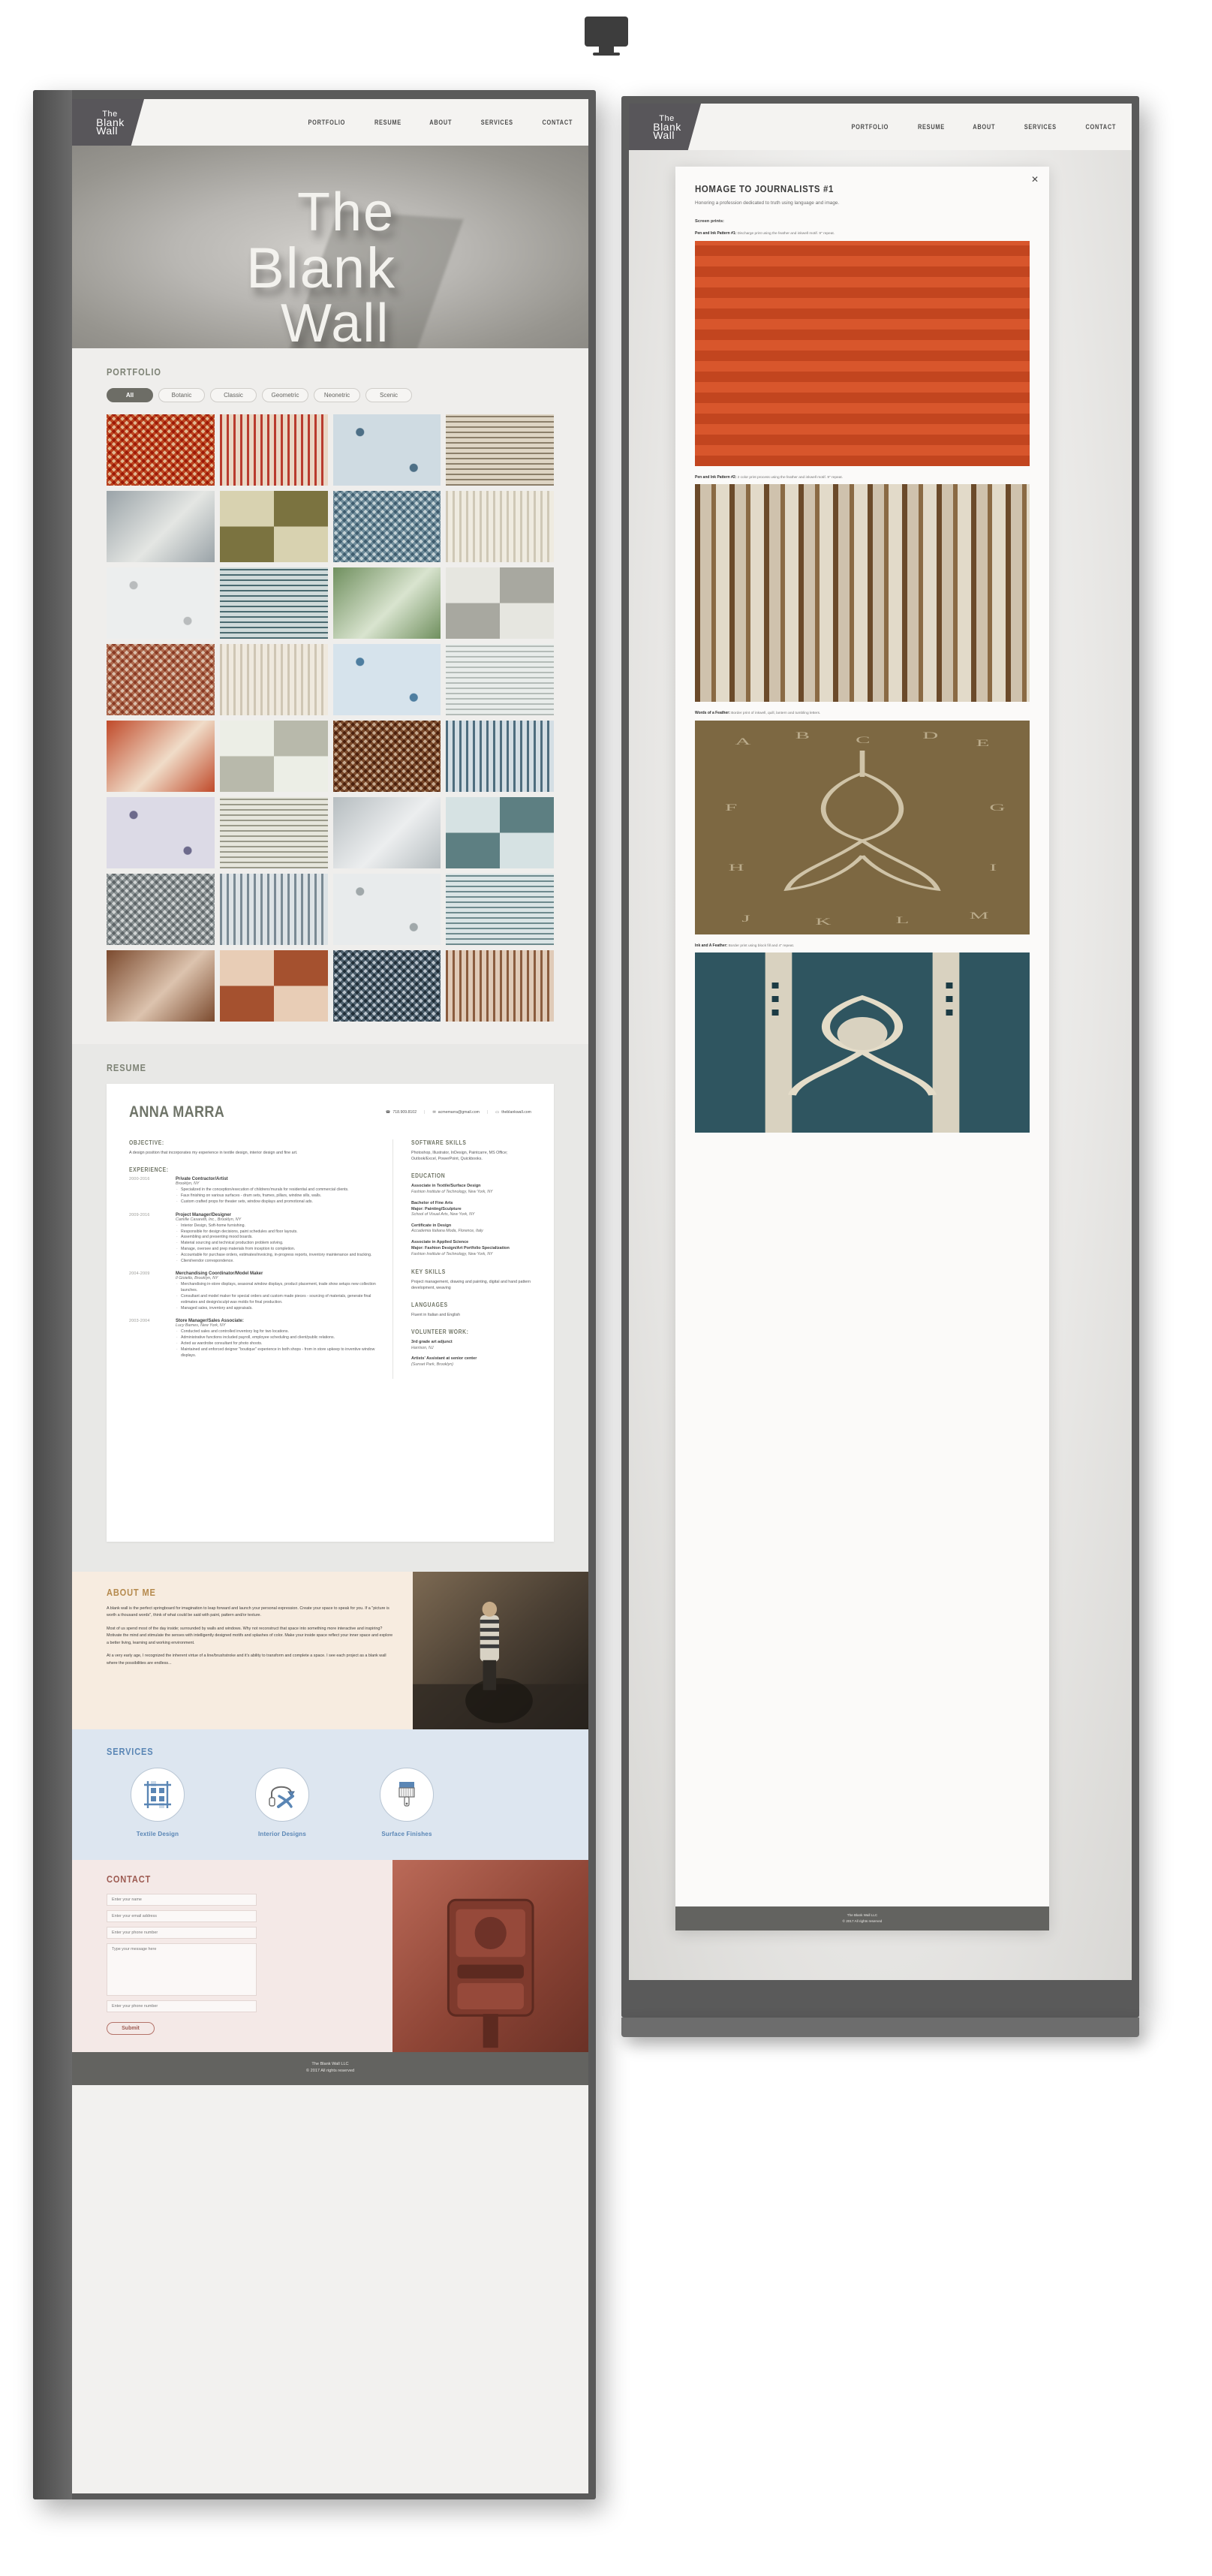  Describe the element at coordinates (330, 2071) in the screenshot. I see `footer-line-2: © 2017 All rights reserved` at that location.